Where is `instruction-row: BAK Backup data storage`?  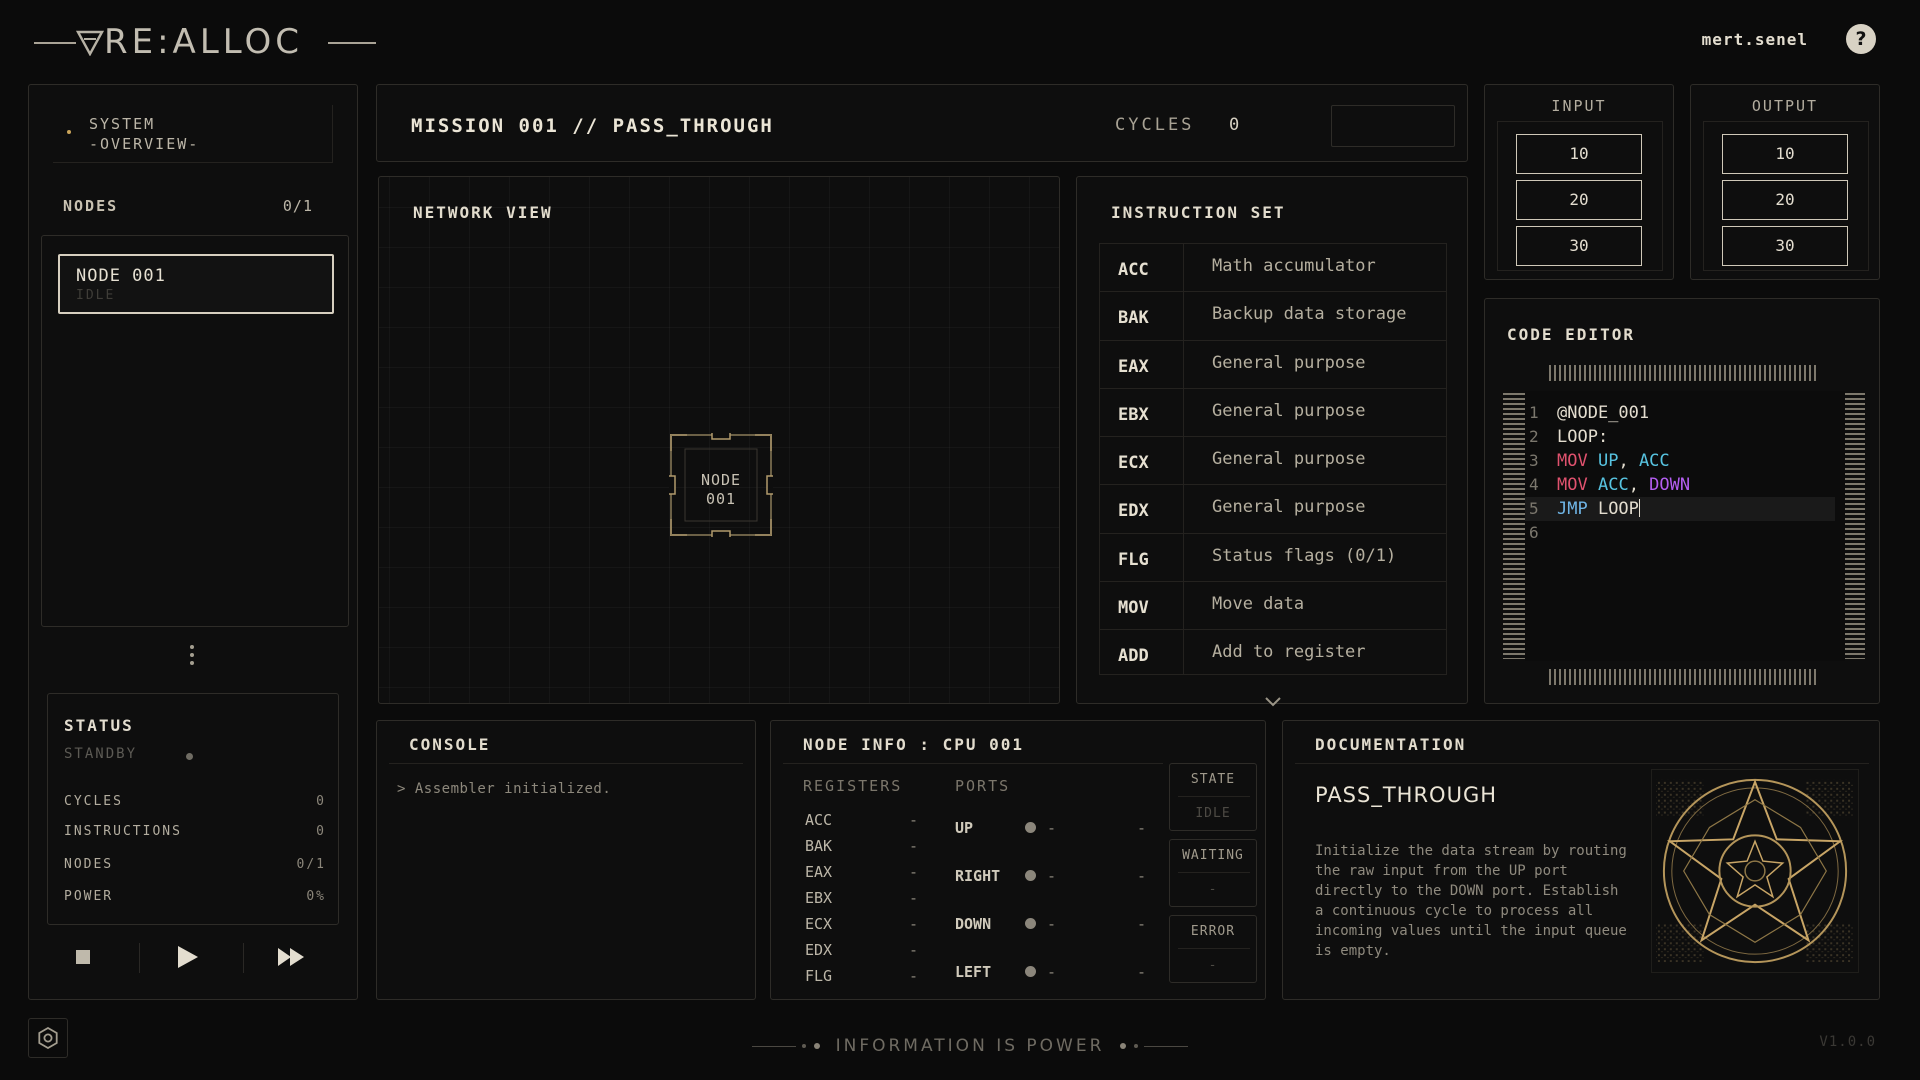
instruction-row: BAK Backup data storage is located at coordinates (1273, 316).